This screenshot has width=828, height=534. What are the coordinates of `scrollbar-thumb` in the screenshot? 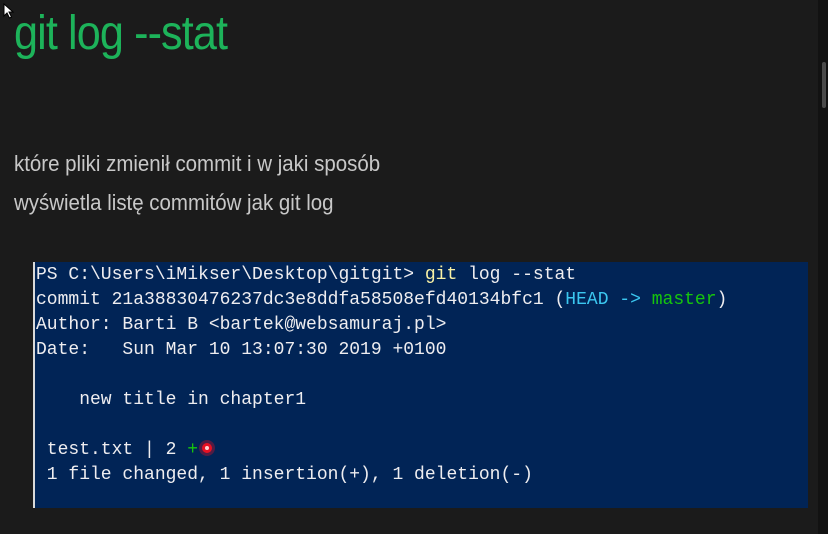 It's located at (824, 85).